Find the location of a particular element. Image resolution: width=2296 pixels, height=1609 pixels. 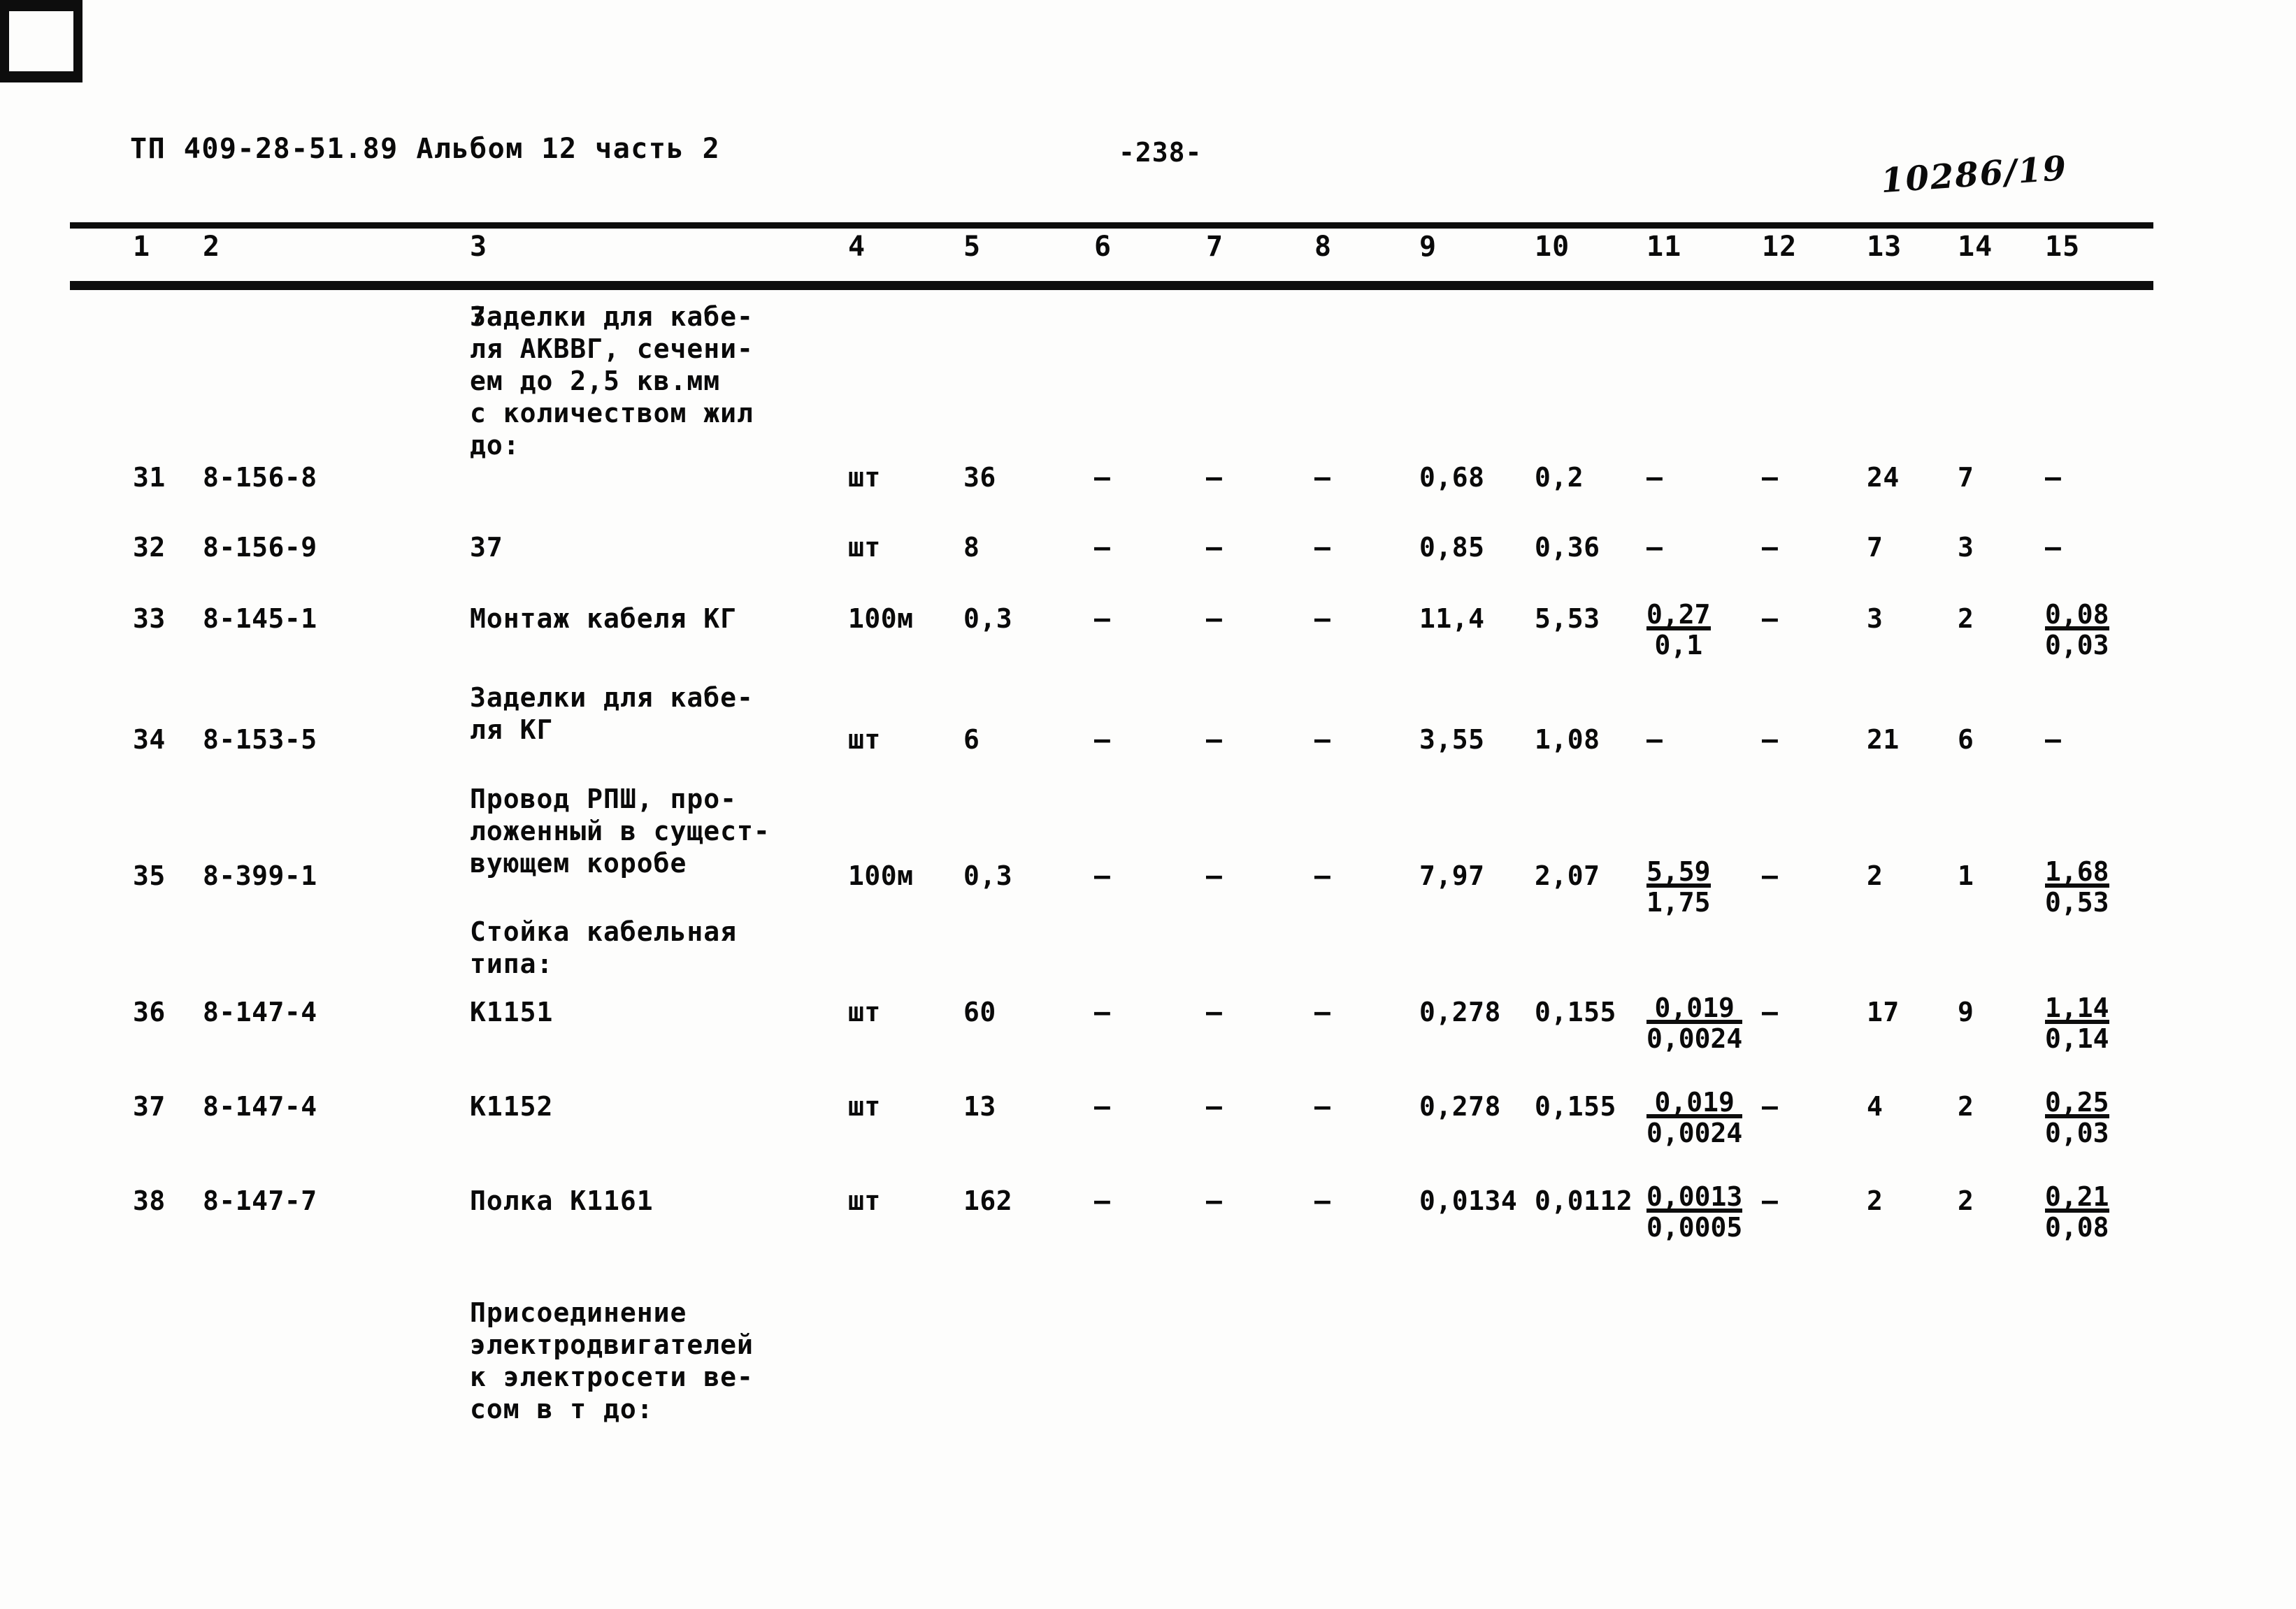

column-header-1: 1 is located at coordinates (142, 247).